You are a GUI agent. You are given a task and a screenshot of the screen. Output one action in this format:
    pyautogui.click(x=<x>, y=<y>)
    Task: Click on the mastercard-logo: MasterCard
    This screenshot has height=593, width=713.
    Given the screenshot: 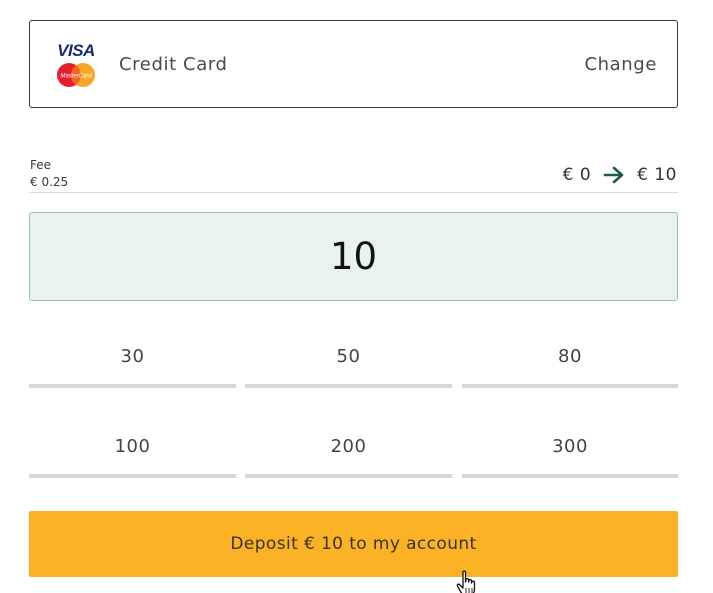 What is the action you would take?
    pyautogui.click(x=76, y=75)
    